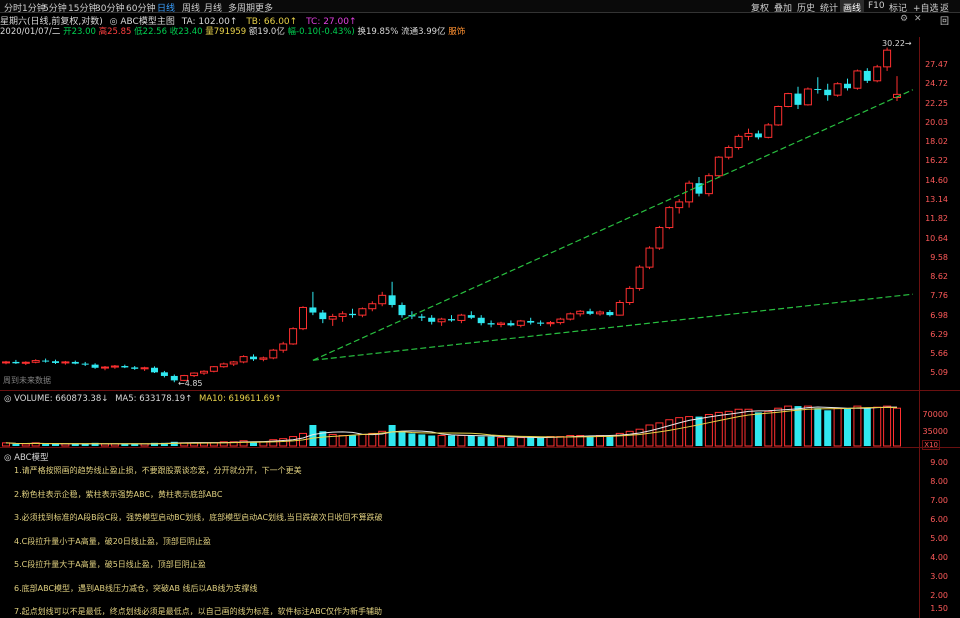 This screenshot has height=618, width=960. I want to click on ma5-label: MA5: 633178.19↑, so click(154, 399).